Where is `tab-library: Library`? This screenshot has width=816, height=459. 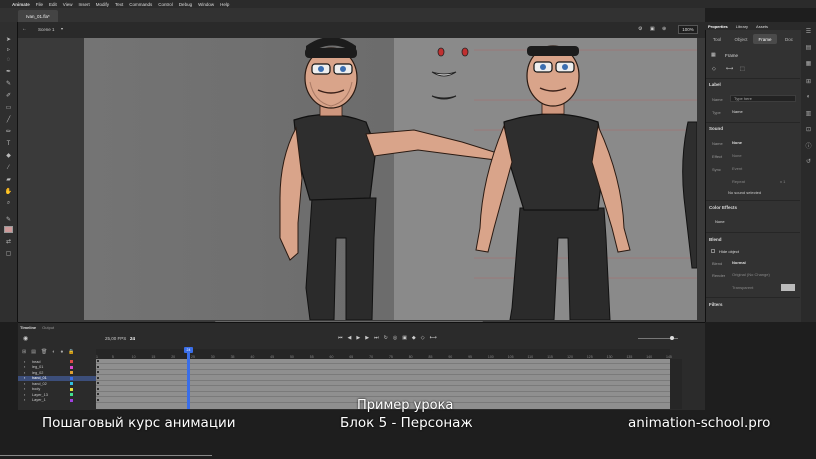
tab-library: Library is located at coordinates (742, 26).